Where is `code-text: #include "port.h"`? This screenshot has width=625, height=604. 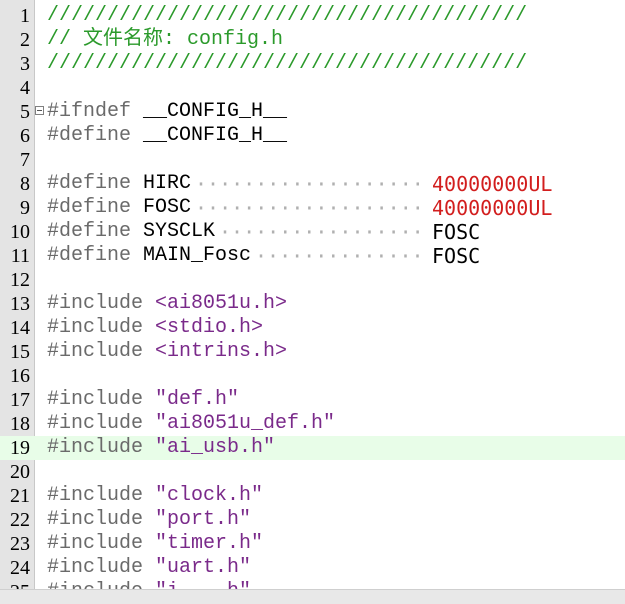
code-text: #include "port.h" is located at coordinates (149, 520).